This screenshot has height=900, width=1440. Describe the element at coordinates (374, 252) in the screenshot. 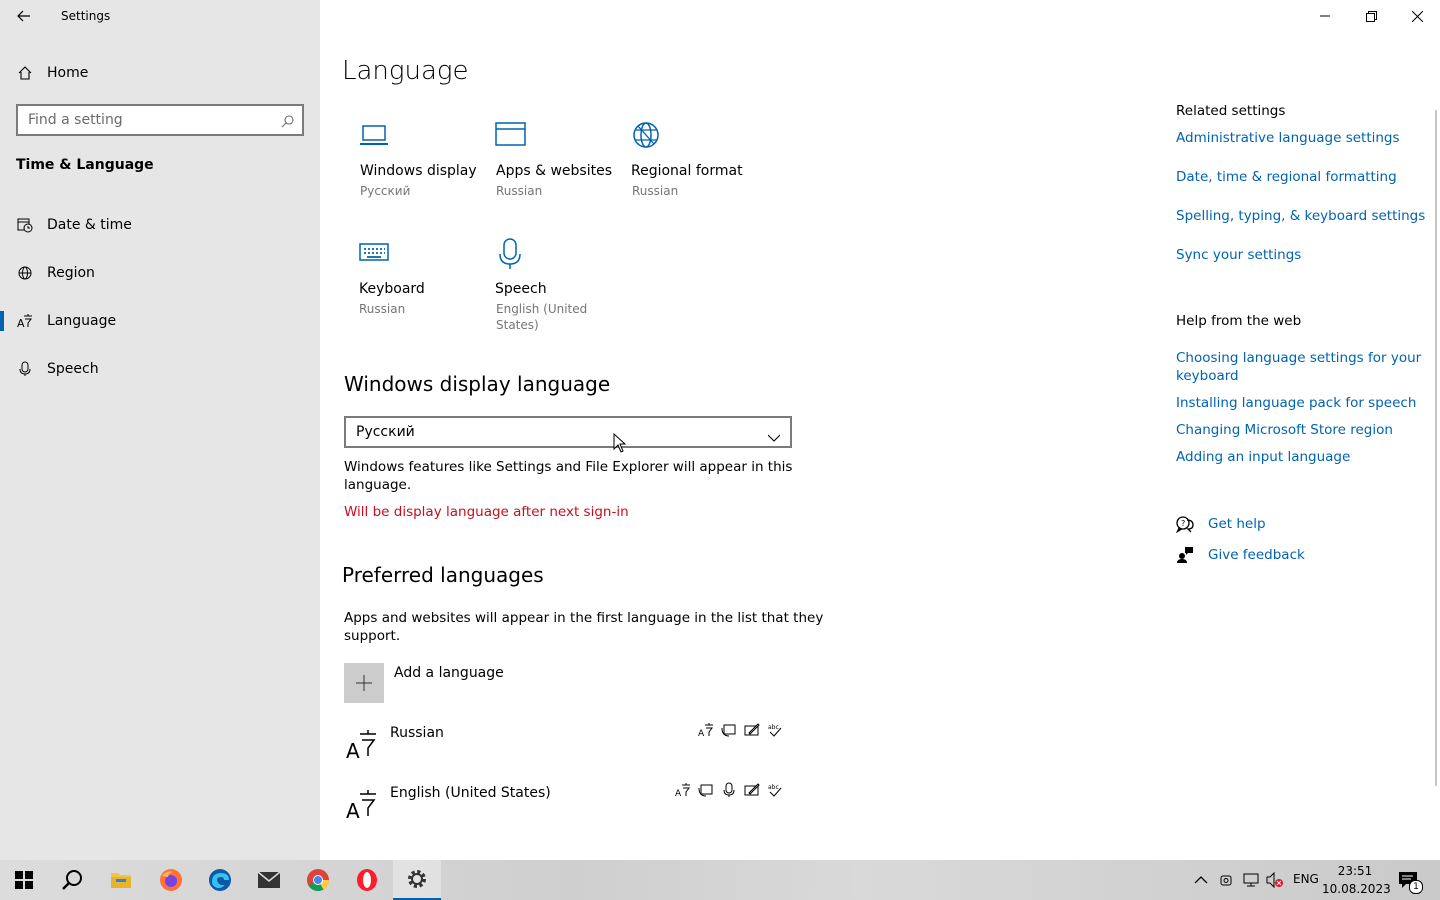

I see `keyboard-icon` at that location.